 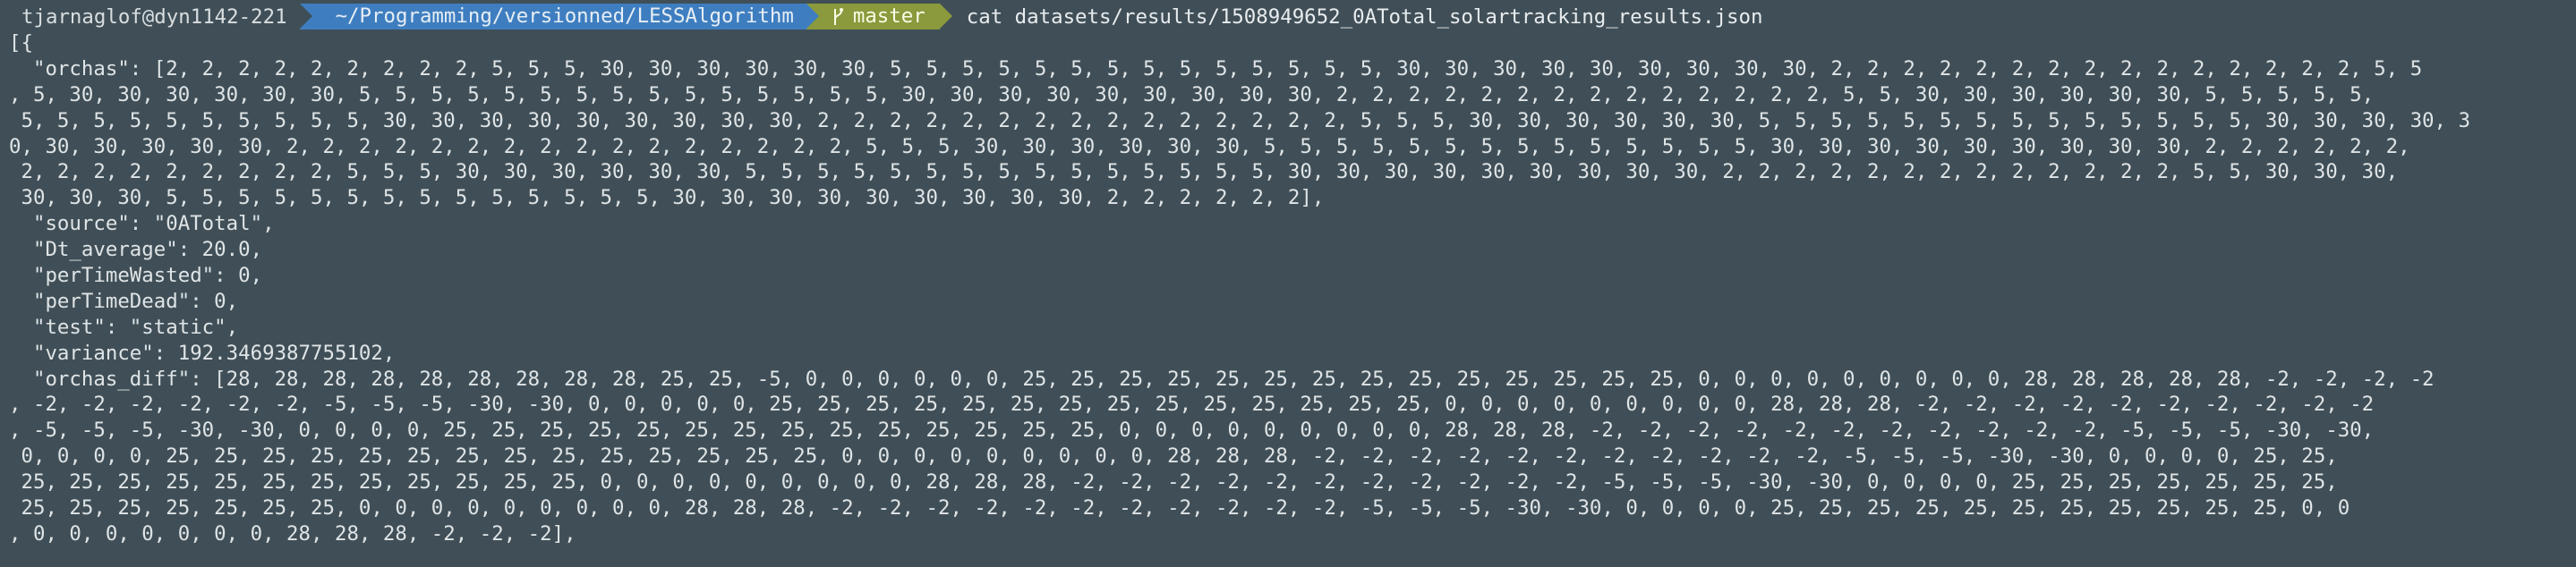 I want to click on prompt-git-segment: master, so click(x=879, y=17).